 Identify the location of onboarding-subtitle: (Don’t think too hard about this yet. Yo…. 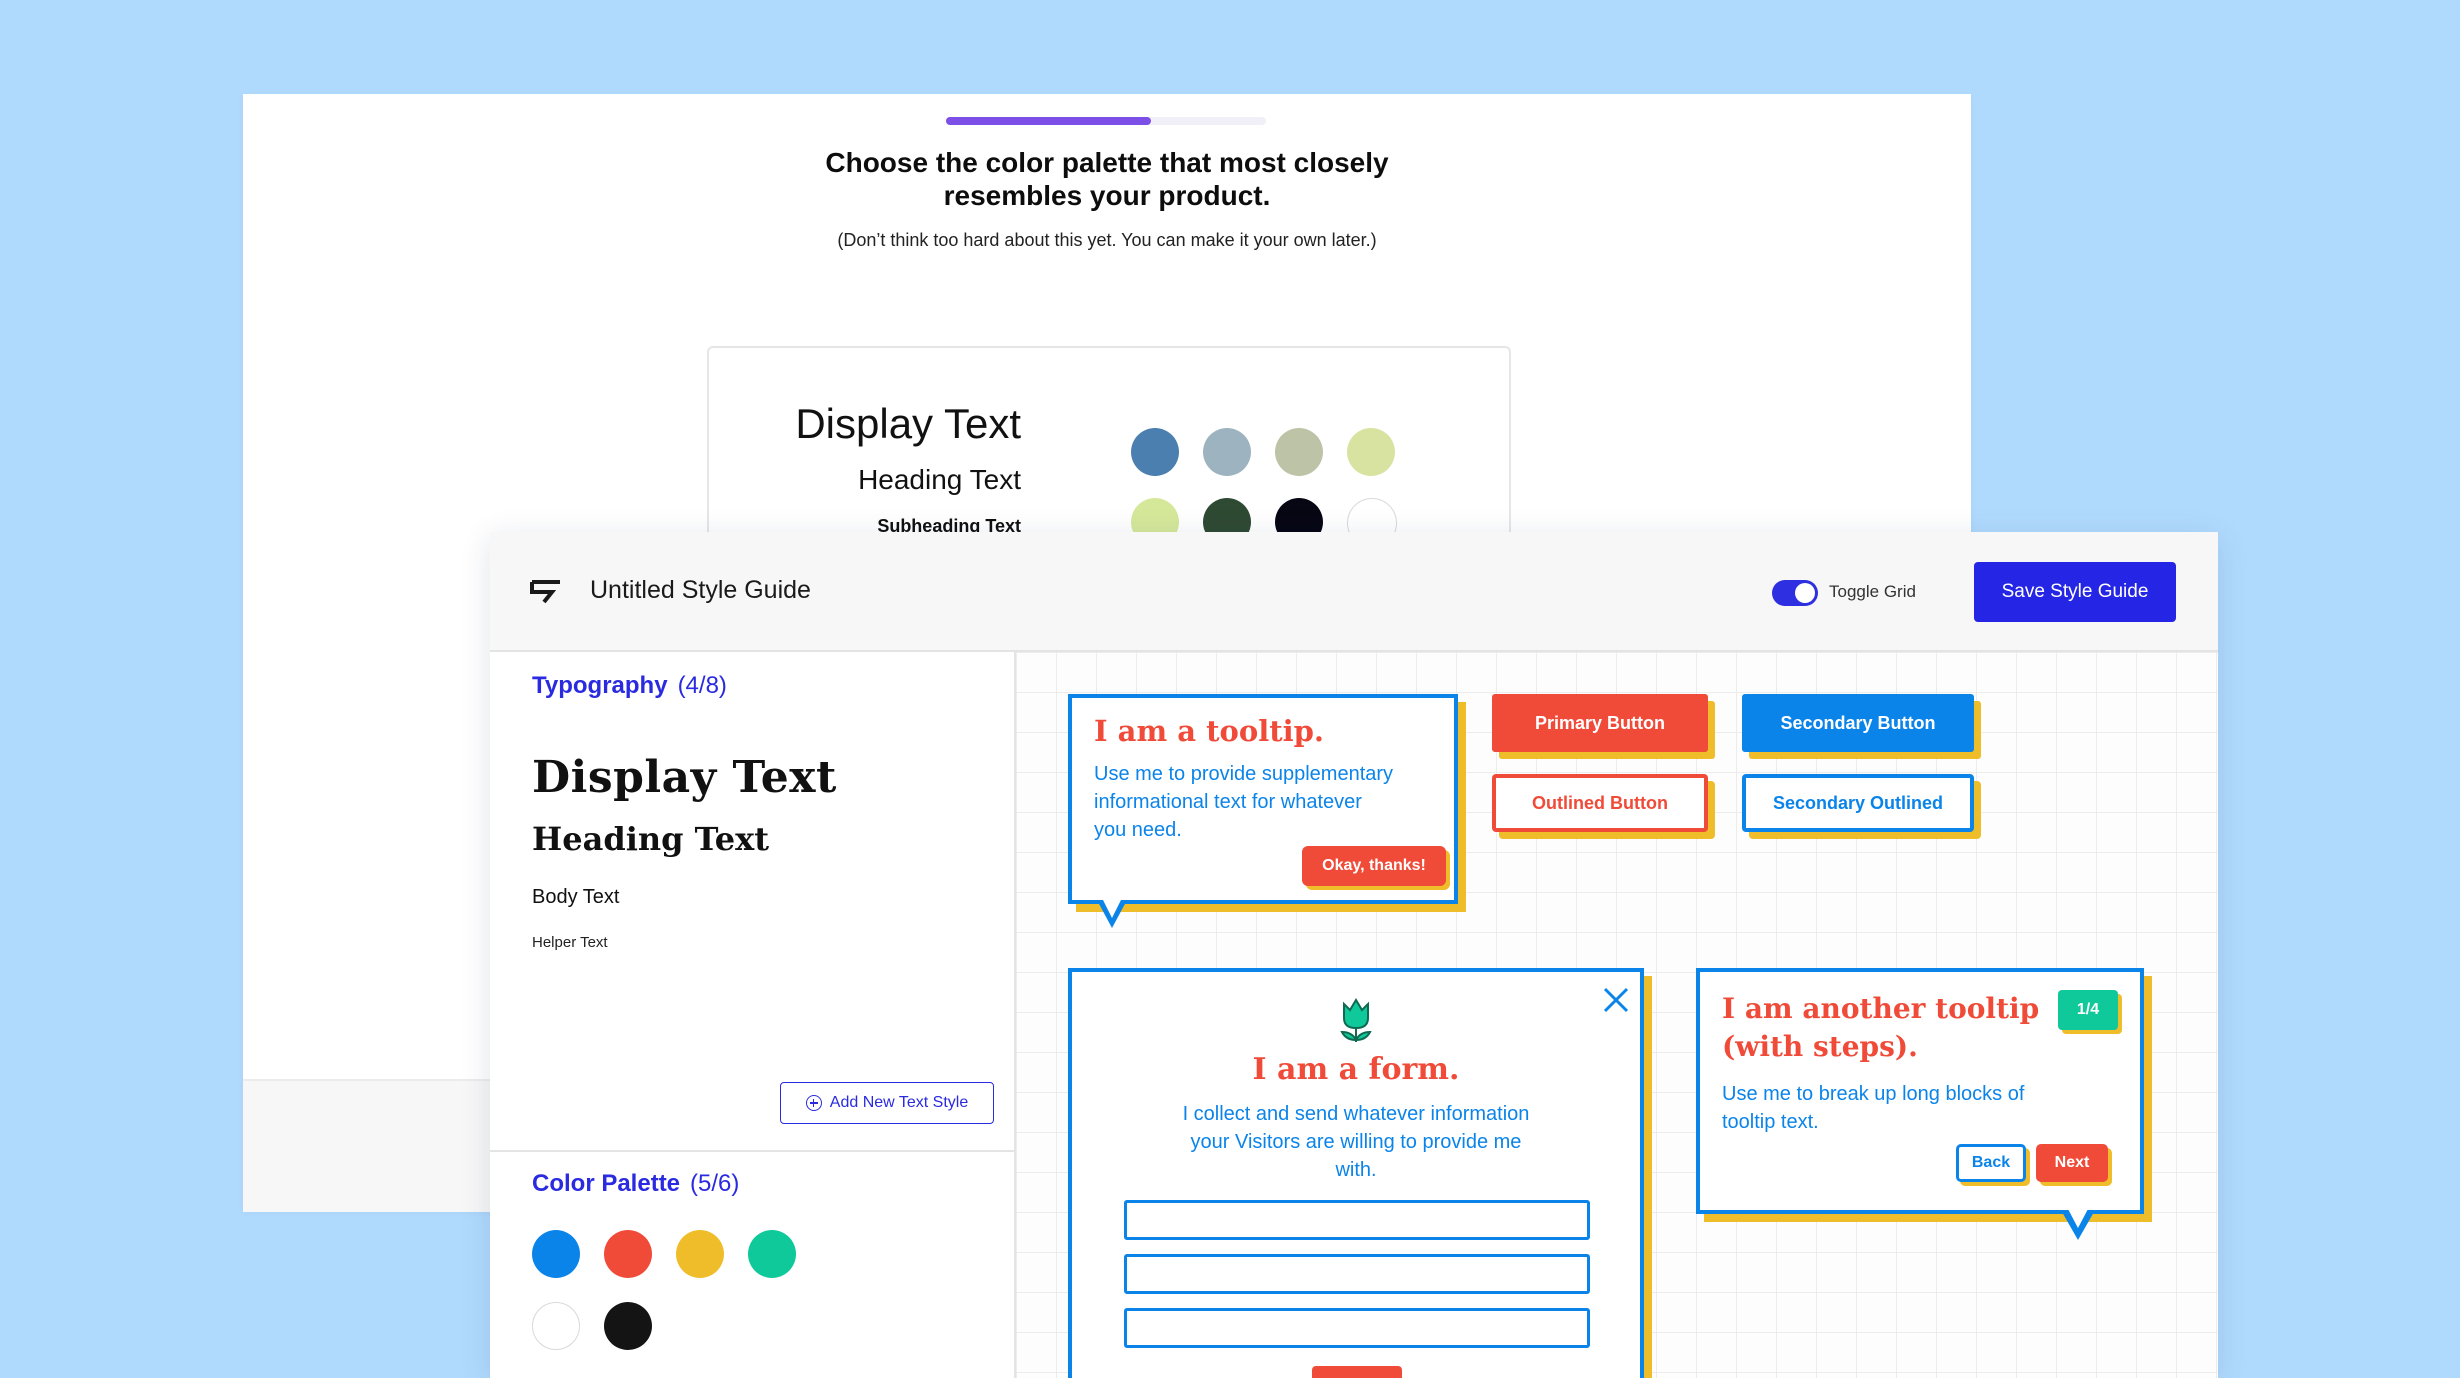
(1107, 240).